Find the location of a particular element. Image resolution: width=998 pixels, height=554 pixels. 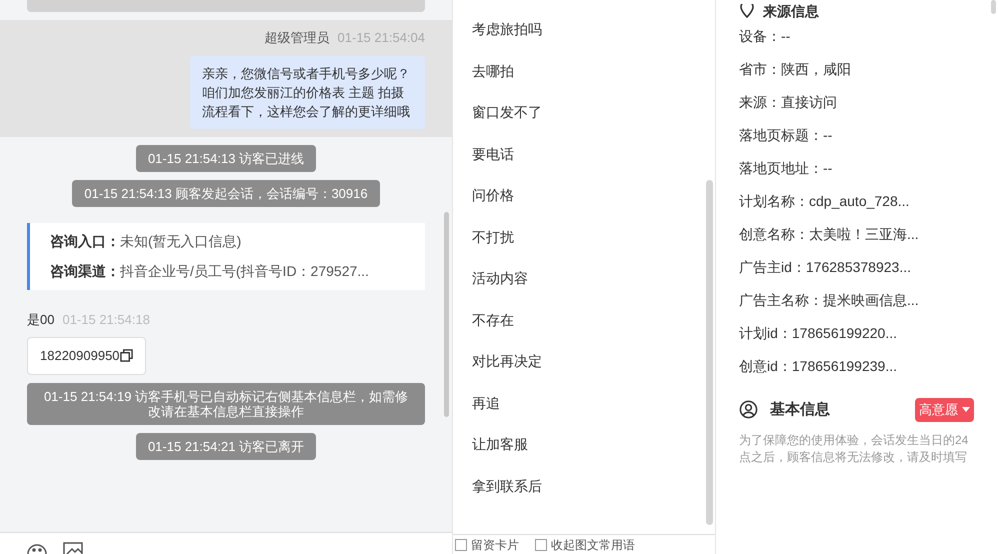

phrase-item: 拿到联系后 is located at coordinates (593, 486).